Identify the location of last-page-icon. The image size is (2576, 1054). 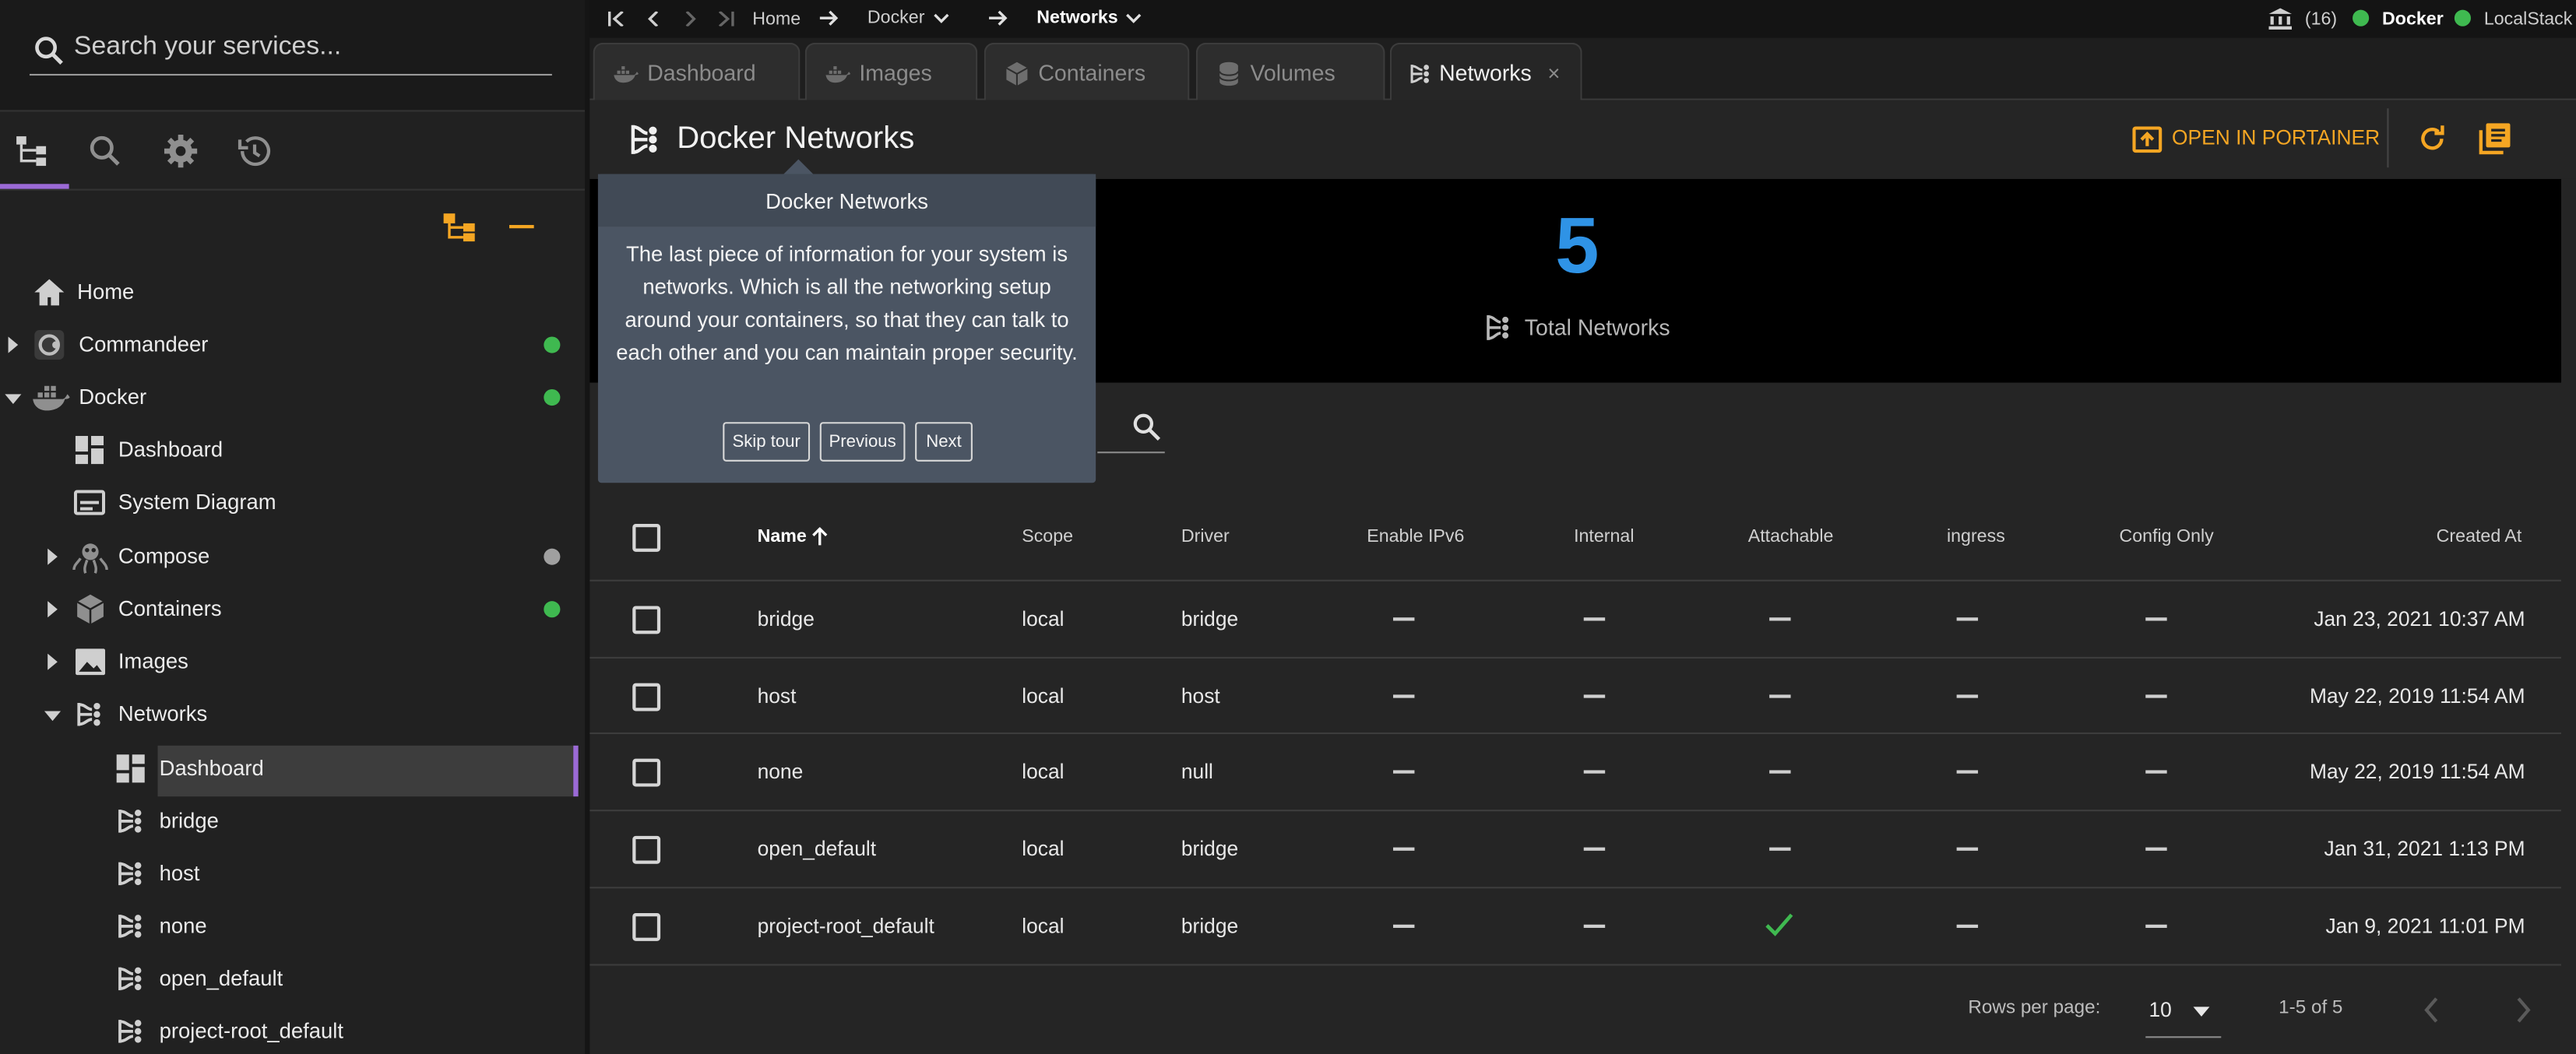
(726, 18).